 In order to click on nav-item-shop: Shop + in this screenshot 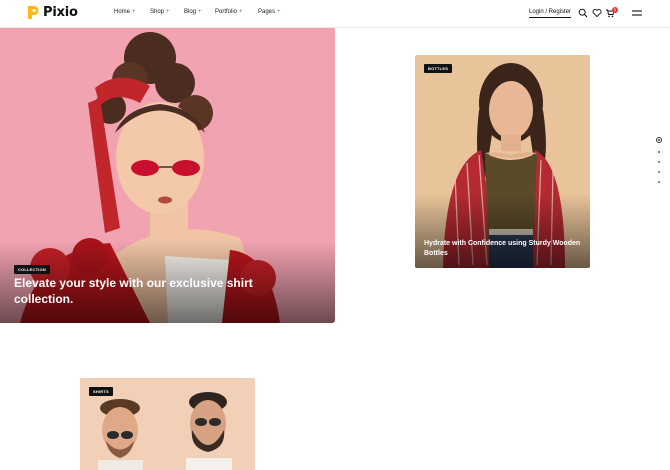, I will do `click(160, 12)`.